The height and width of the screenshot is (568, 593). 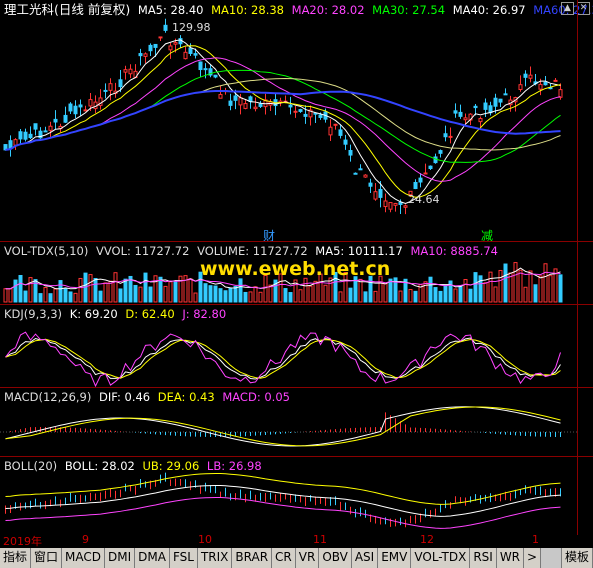 What do you see at coordinates (120, 558) in the screenshot?
I see `tab-dmi: DMI` at bounding box center [120, 558].